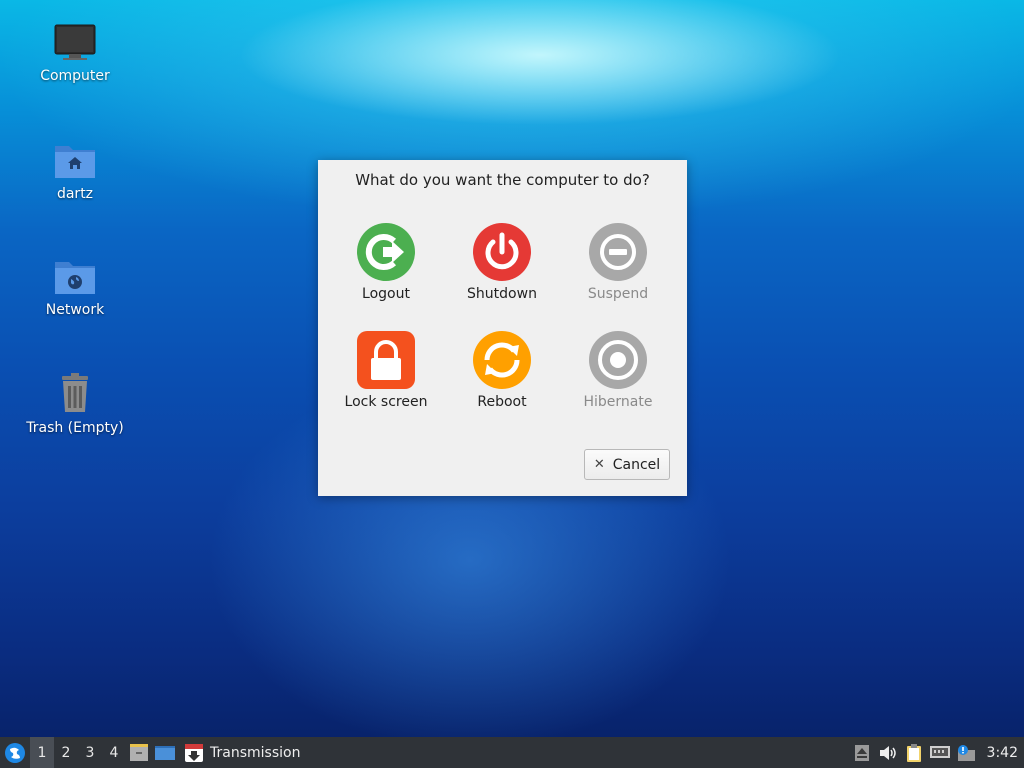  I want to click on lock-screen-button: Lock screen, so click(386, 370).